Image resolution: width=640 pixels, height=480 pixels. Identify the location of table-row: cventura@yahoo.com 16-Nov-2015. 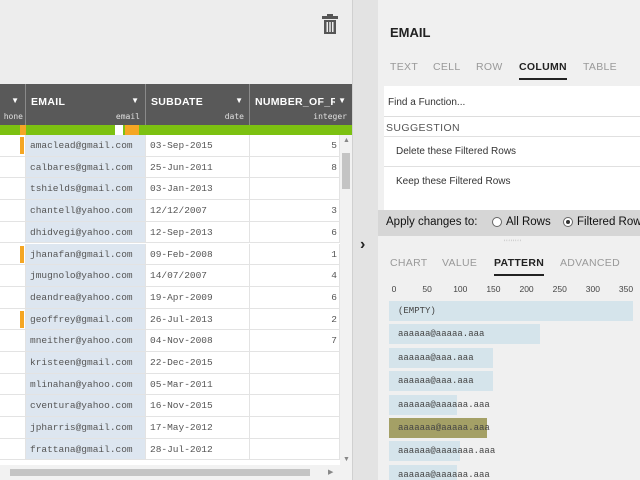
(170, 406).